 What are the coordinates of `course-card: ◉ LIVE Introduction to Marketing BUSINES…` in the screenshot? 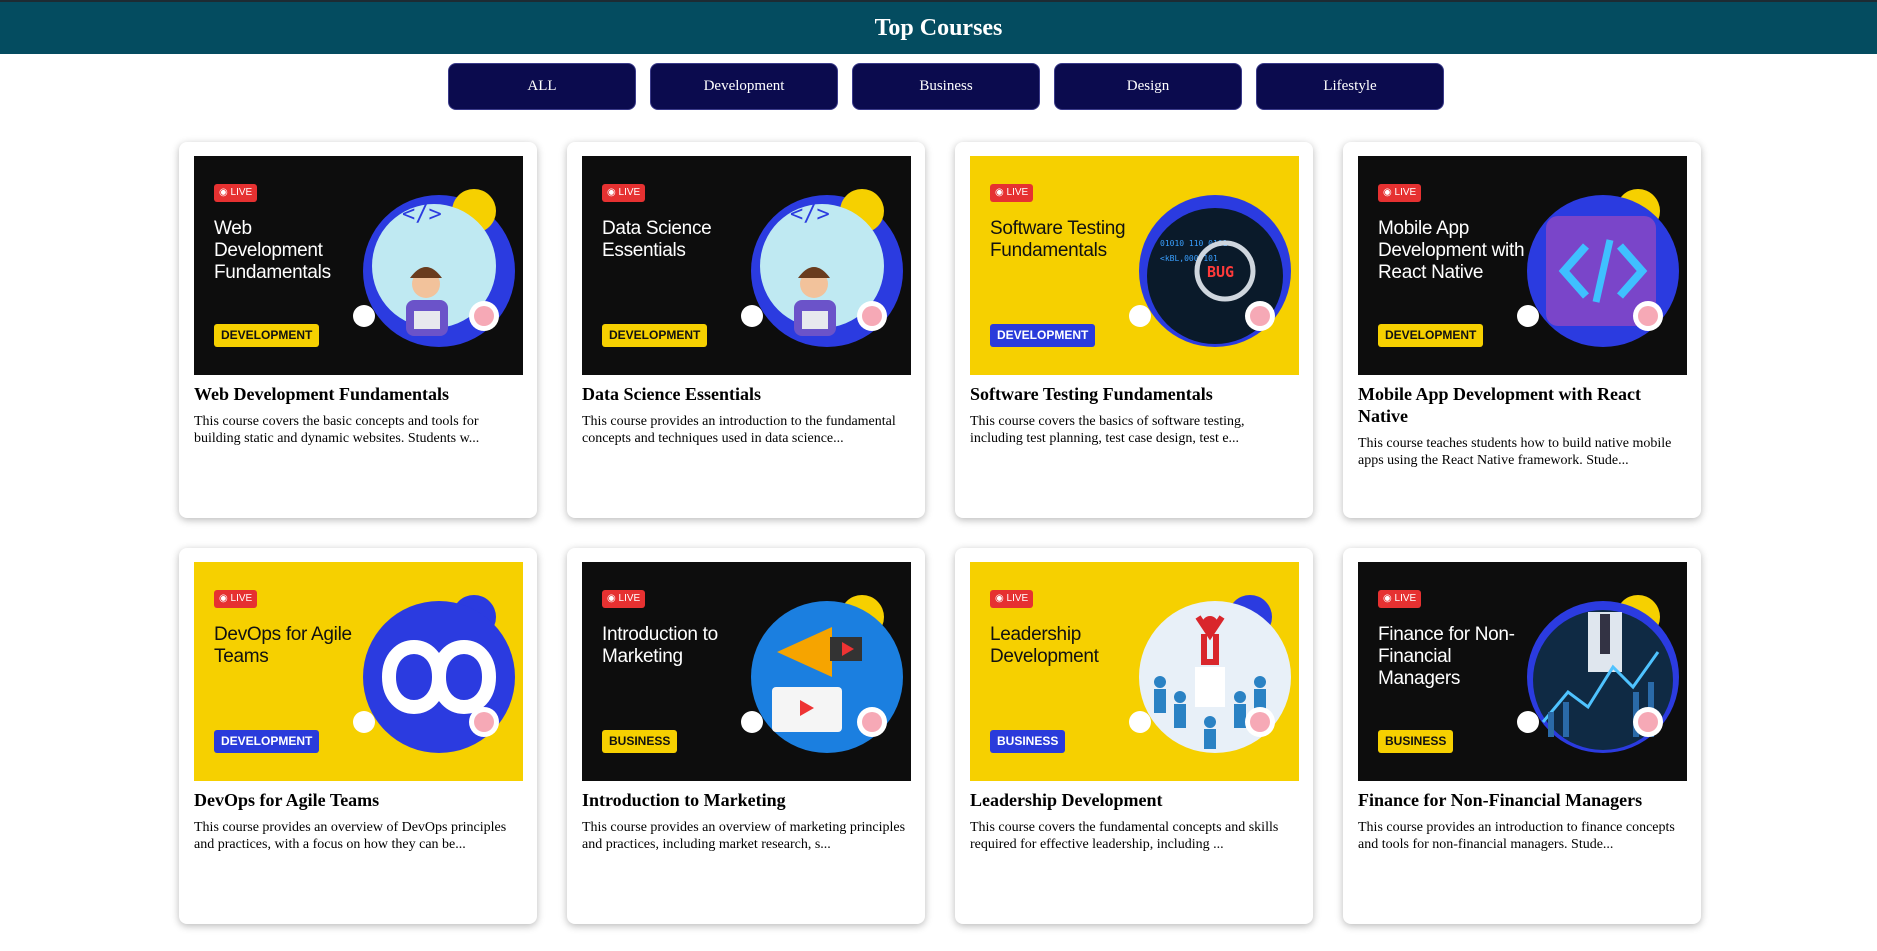 It's located at (746, 736).